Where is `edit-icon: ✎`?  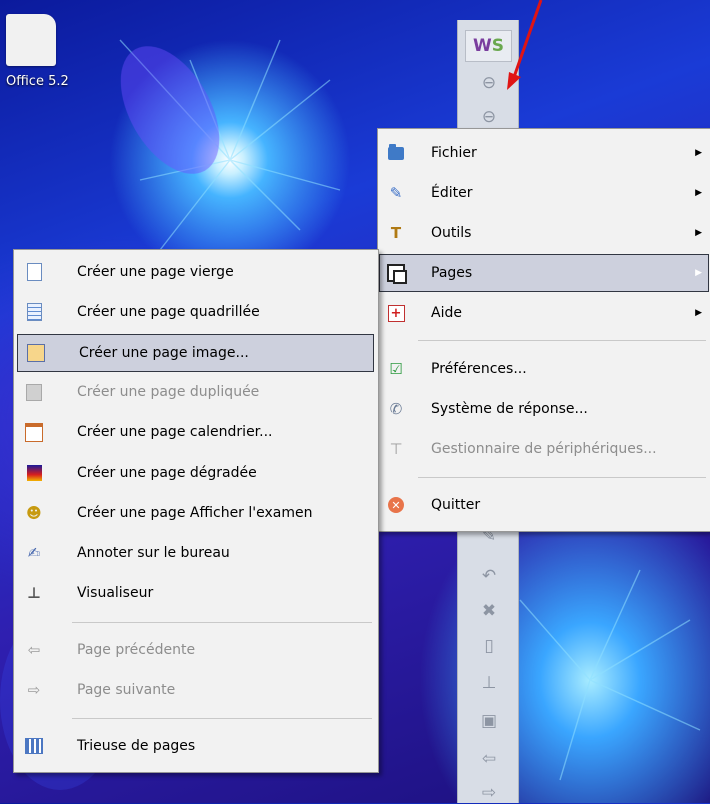
edit-icon: ✎ is located at coordinates (396, 193).